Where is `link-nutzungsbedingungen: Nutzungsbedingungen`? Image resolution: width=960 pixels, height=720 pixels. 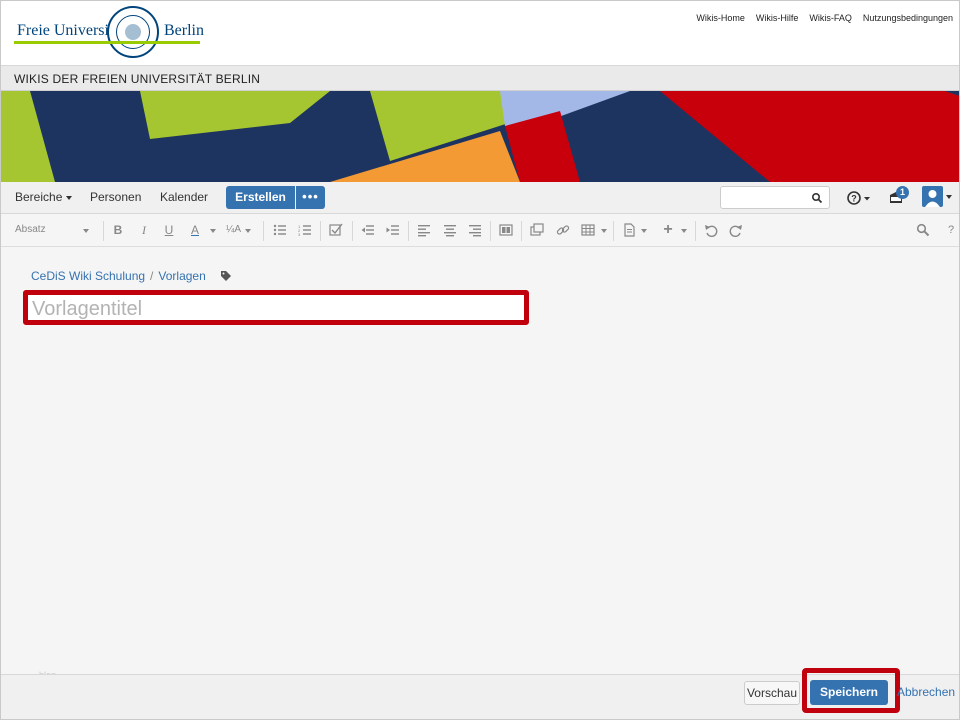 link-nutzungsbedingungen: Nutzungsbedingungen is located at coordinates (908, 18).